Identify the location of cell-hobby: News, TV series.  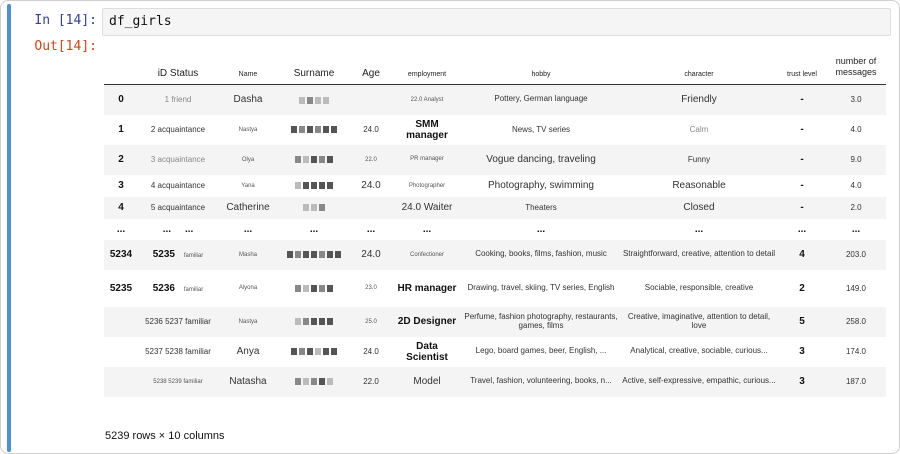
(541, 129).